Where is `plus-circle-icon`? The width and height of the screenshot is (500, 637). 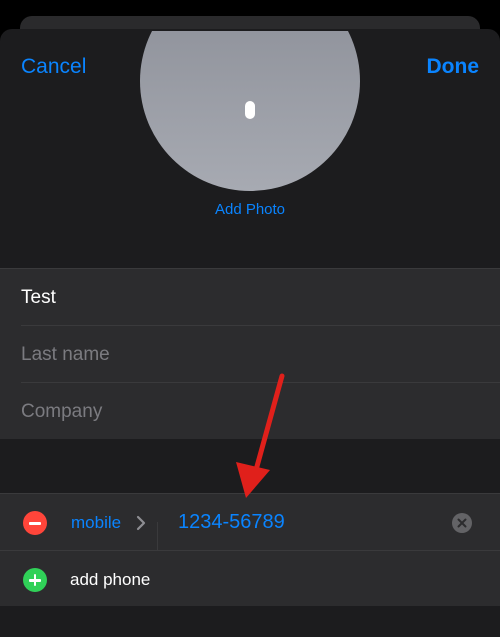
plus-circle-icon is located at coordinates (35, 580).